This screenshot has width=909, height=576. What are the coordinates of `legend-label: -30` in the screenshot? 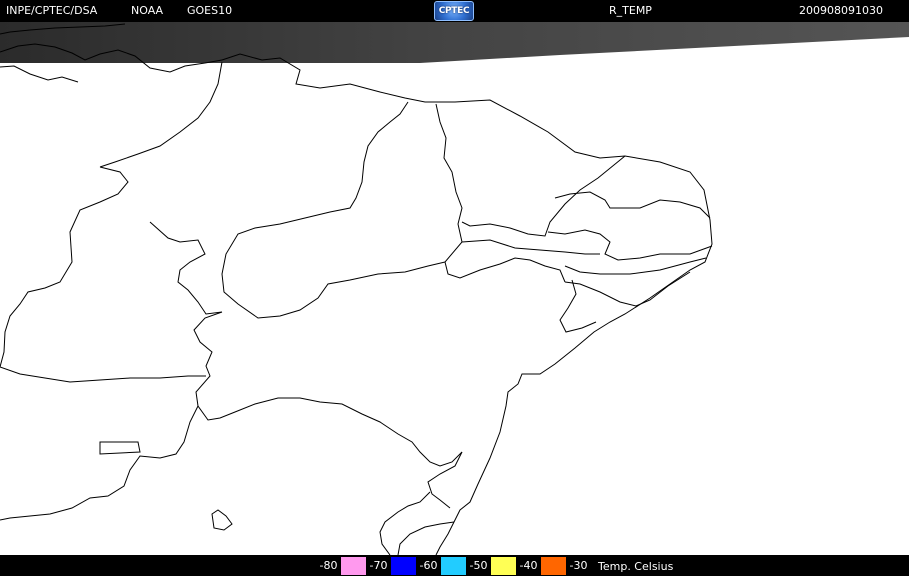 It's located at (578, 566).